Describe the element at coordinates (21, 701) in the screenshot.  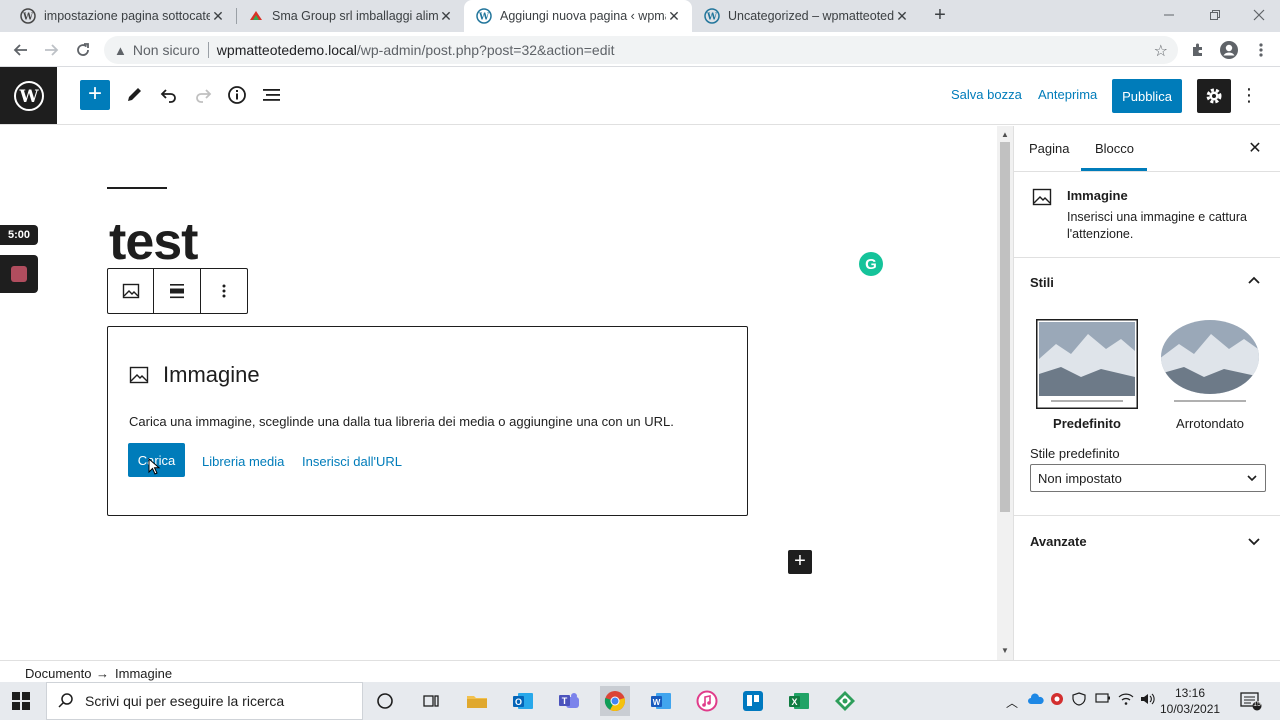
I see `windows-start-icon` at that location.